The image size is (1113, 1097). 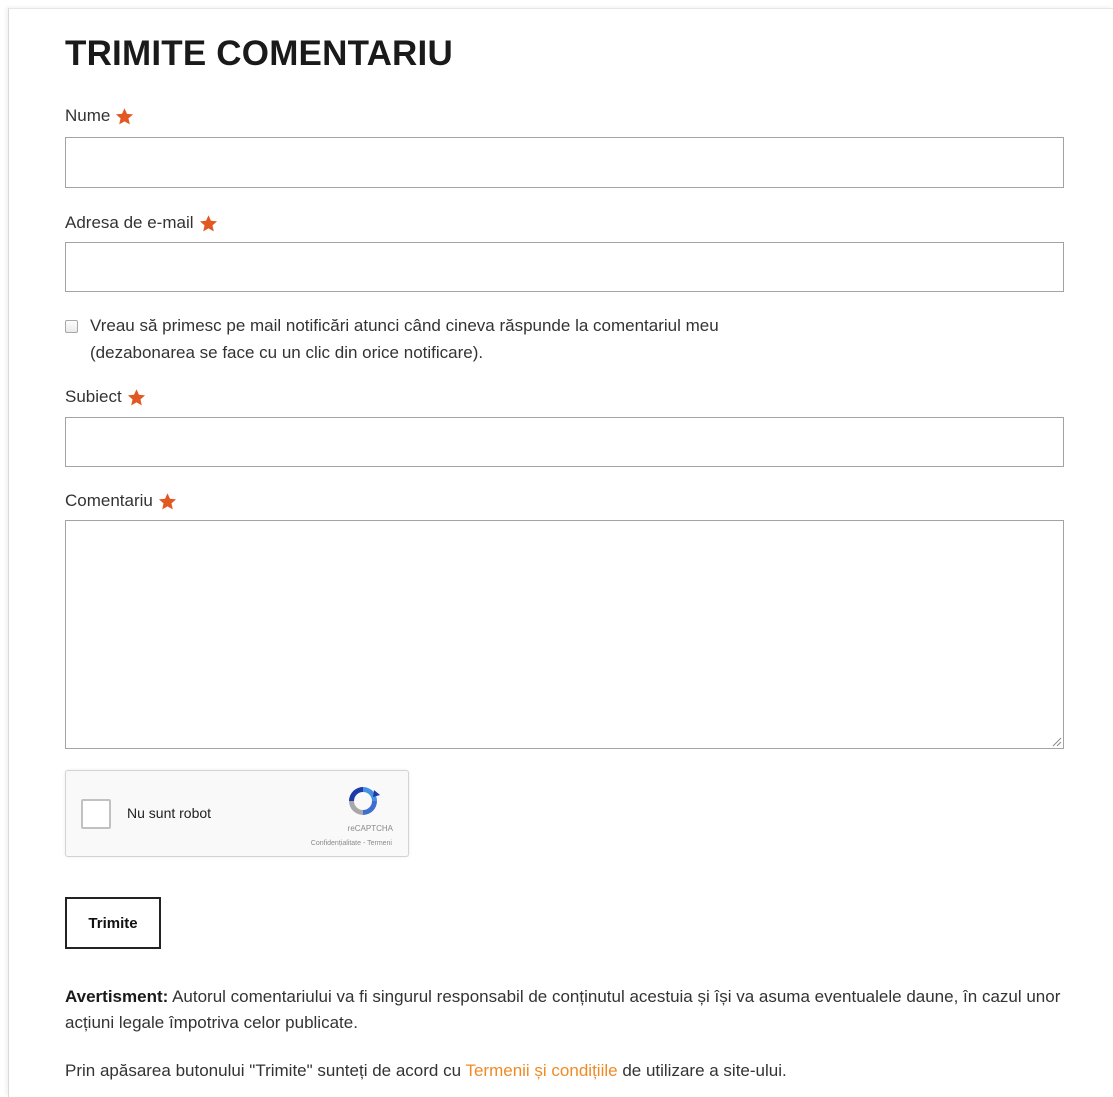 I want to click on agreement-after: de utilizare a site-ului., so click(x=702, y=1070).